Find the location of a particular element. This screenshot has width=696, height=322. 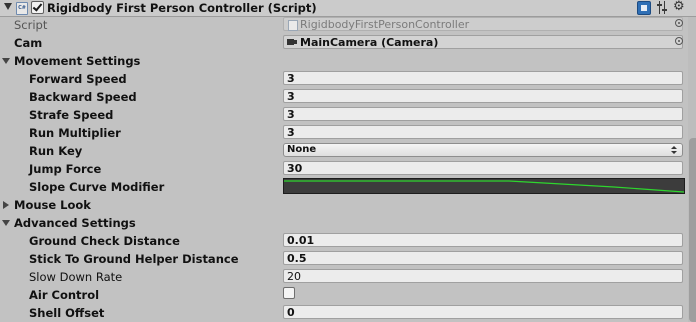

ground-check-distance-input: 0.01 is located at coordinates (483, 240).